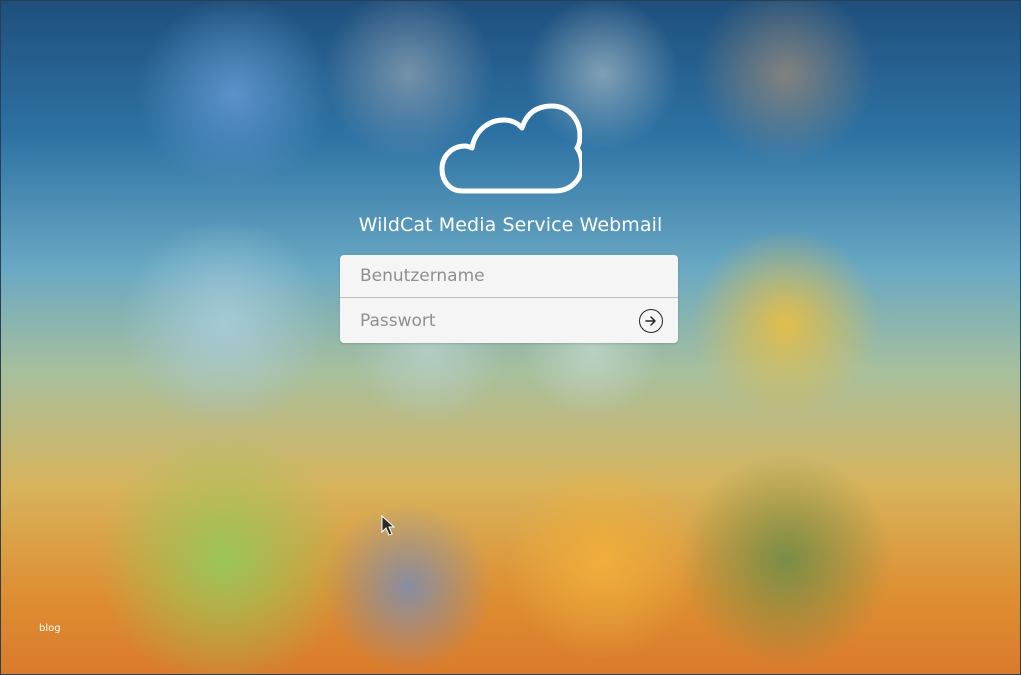 The image size is (1021, 675). Describe the element at coordinates (388, 525) in the screenshot. I see `mouse-pointer-icon` at that location.